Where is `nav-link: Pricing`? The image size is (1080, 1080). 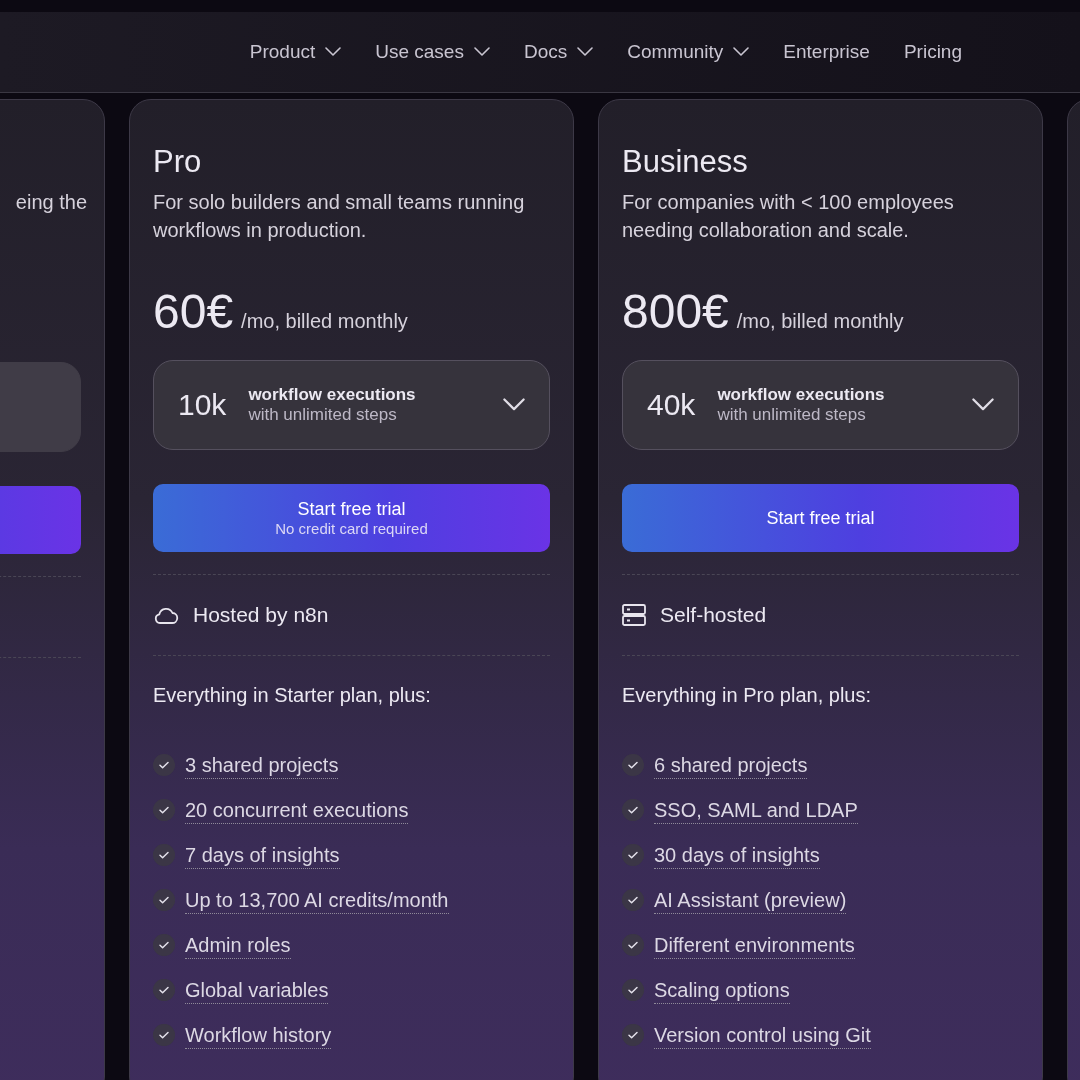 nav-link: Pricing is located at coordinates (932, 52).